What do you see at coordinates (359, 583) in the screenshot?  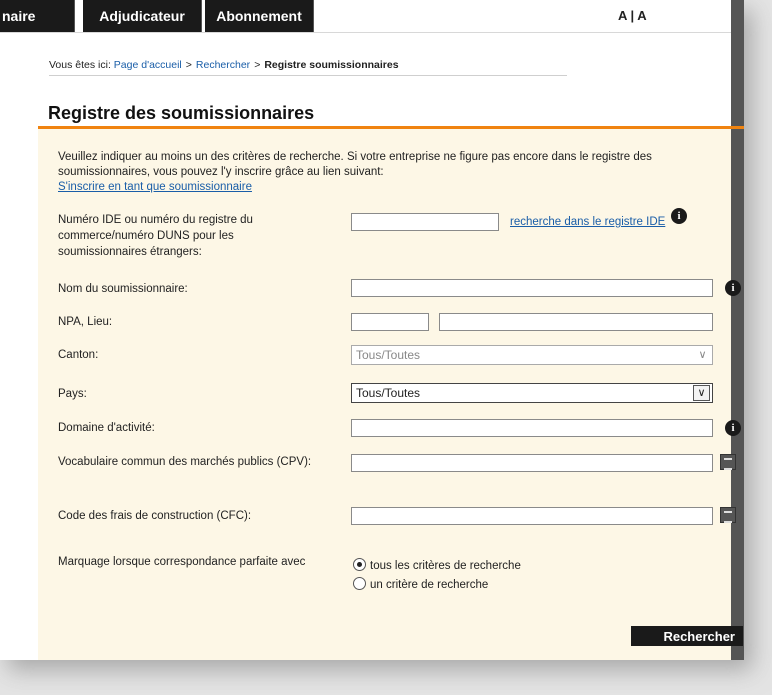 I see `radio-unchecked-icon` at bounding box center [359, 583].